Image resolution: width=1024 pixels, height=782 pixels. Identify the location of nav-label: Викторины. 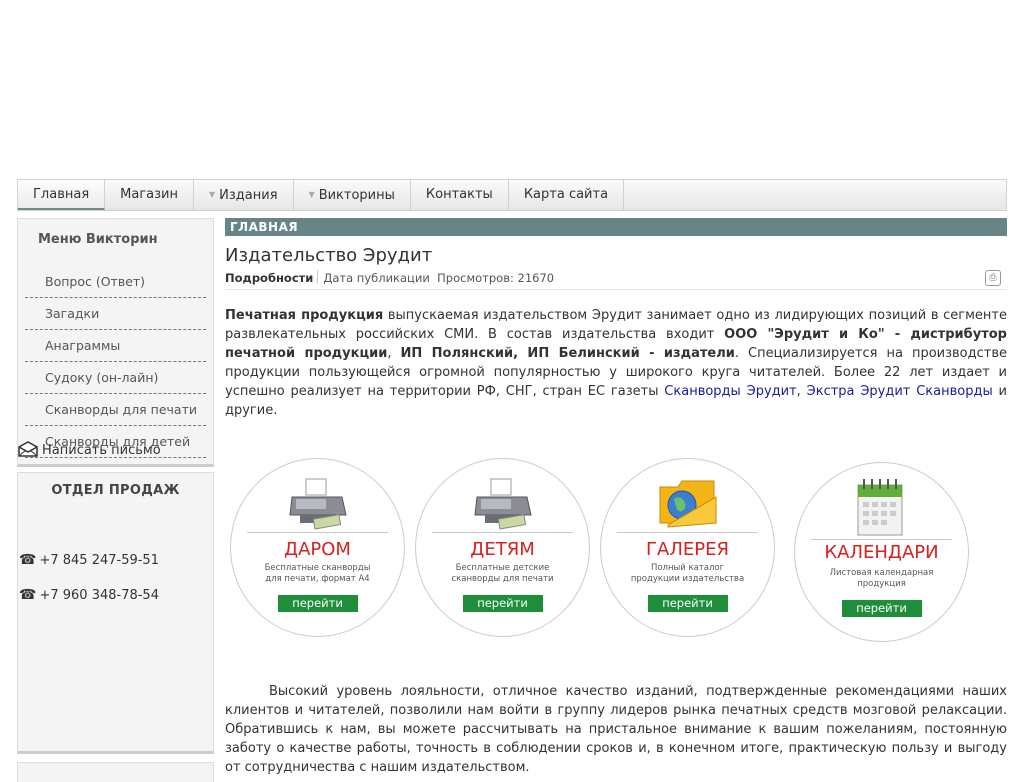
(356, 195).